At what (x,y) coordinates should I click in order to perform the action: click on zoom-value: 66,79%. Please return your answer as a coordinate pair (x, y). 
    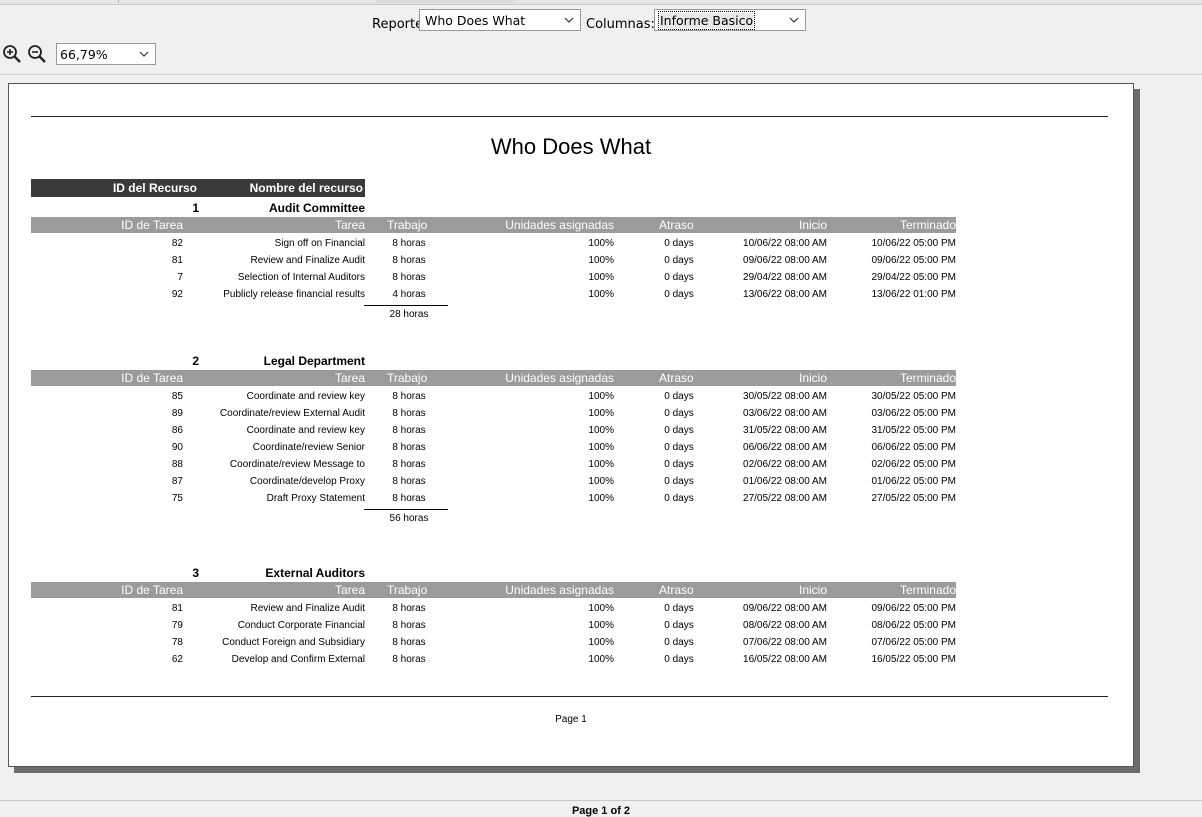
    Looking at the image, I should click on (84, 54).